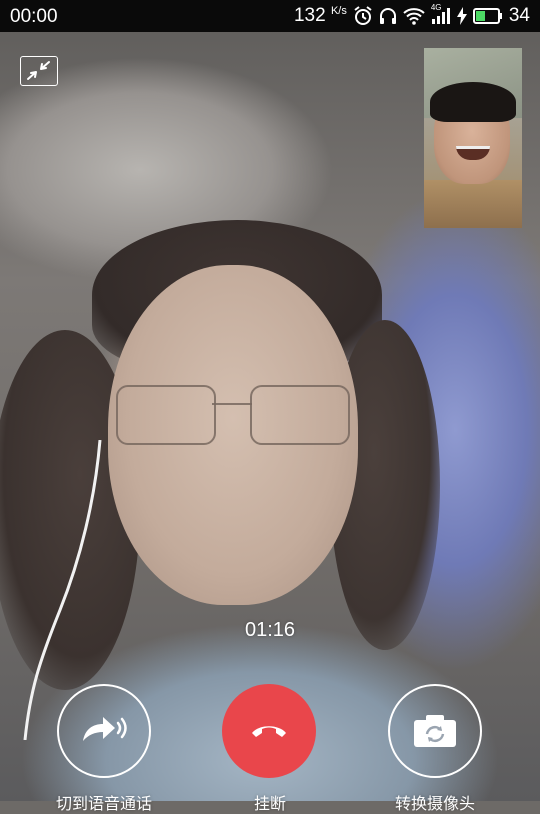 The height and width of the screenshot is (814, 540). Describe the element at coordinates (34, 16) in the screenshot. I see `status-time: 00:00` at that location.